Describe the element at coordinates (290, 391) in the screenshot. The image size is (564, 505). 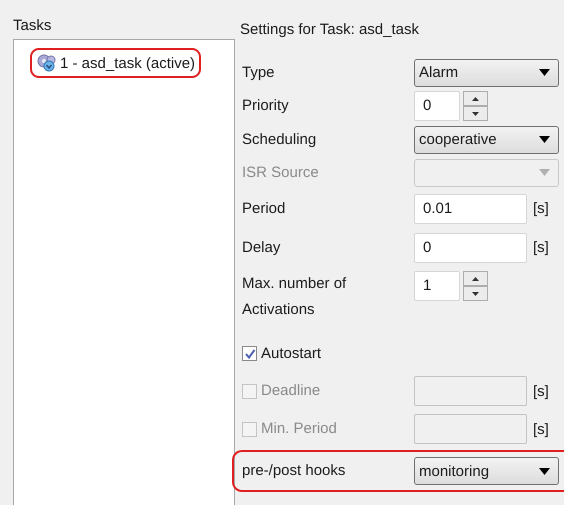
I see `checkbox-label: Deadline` at that location.